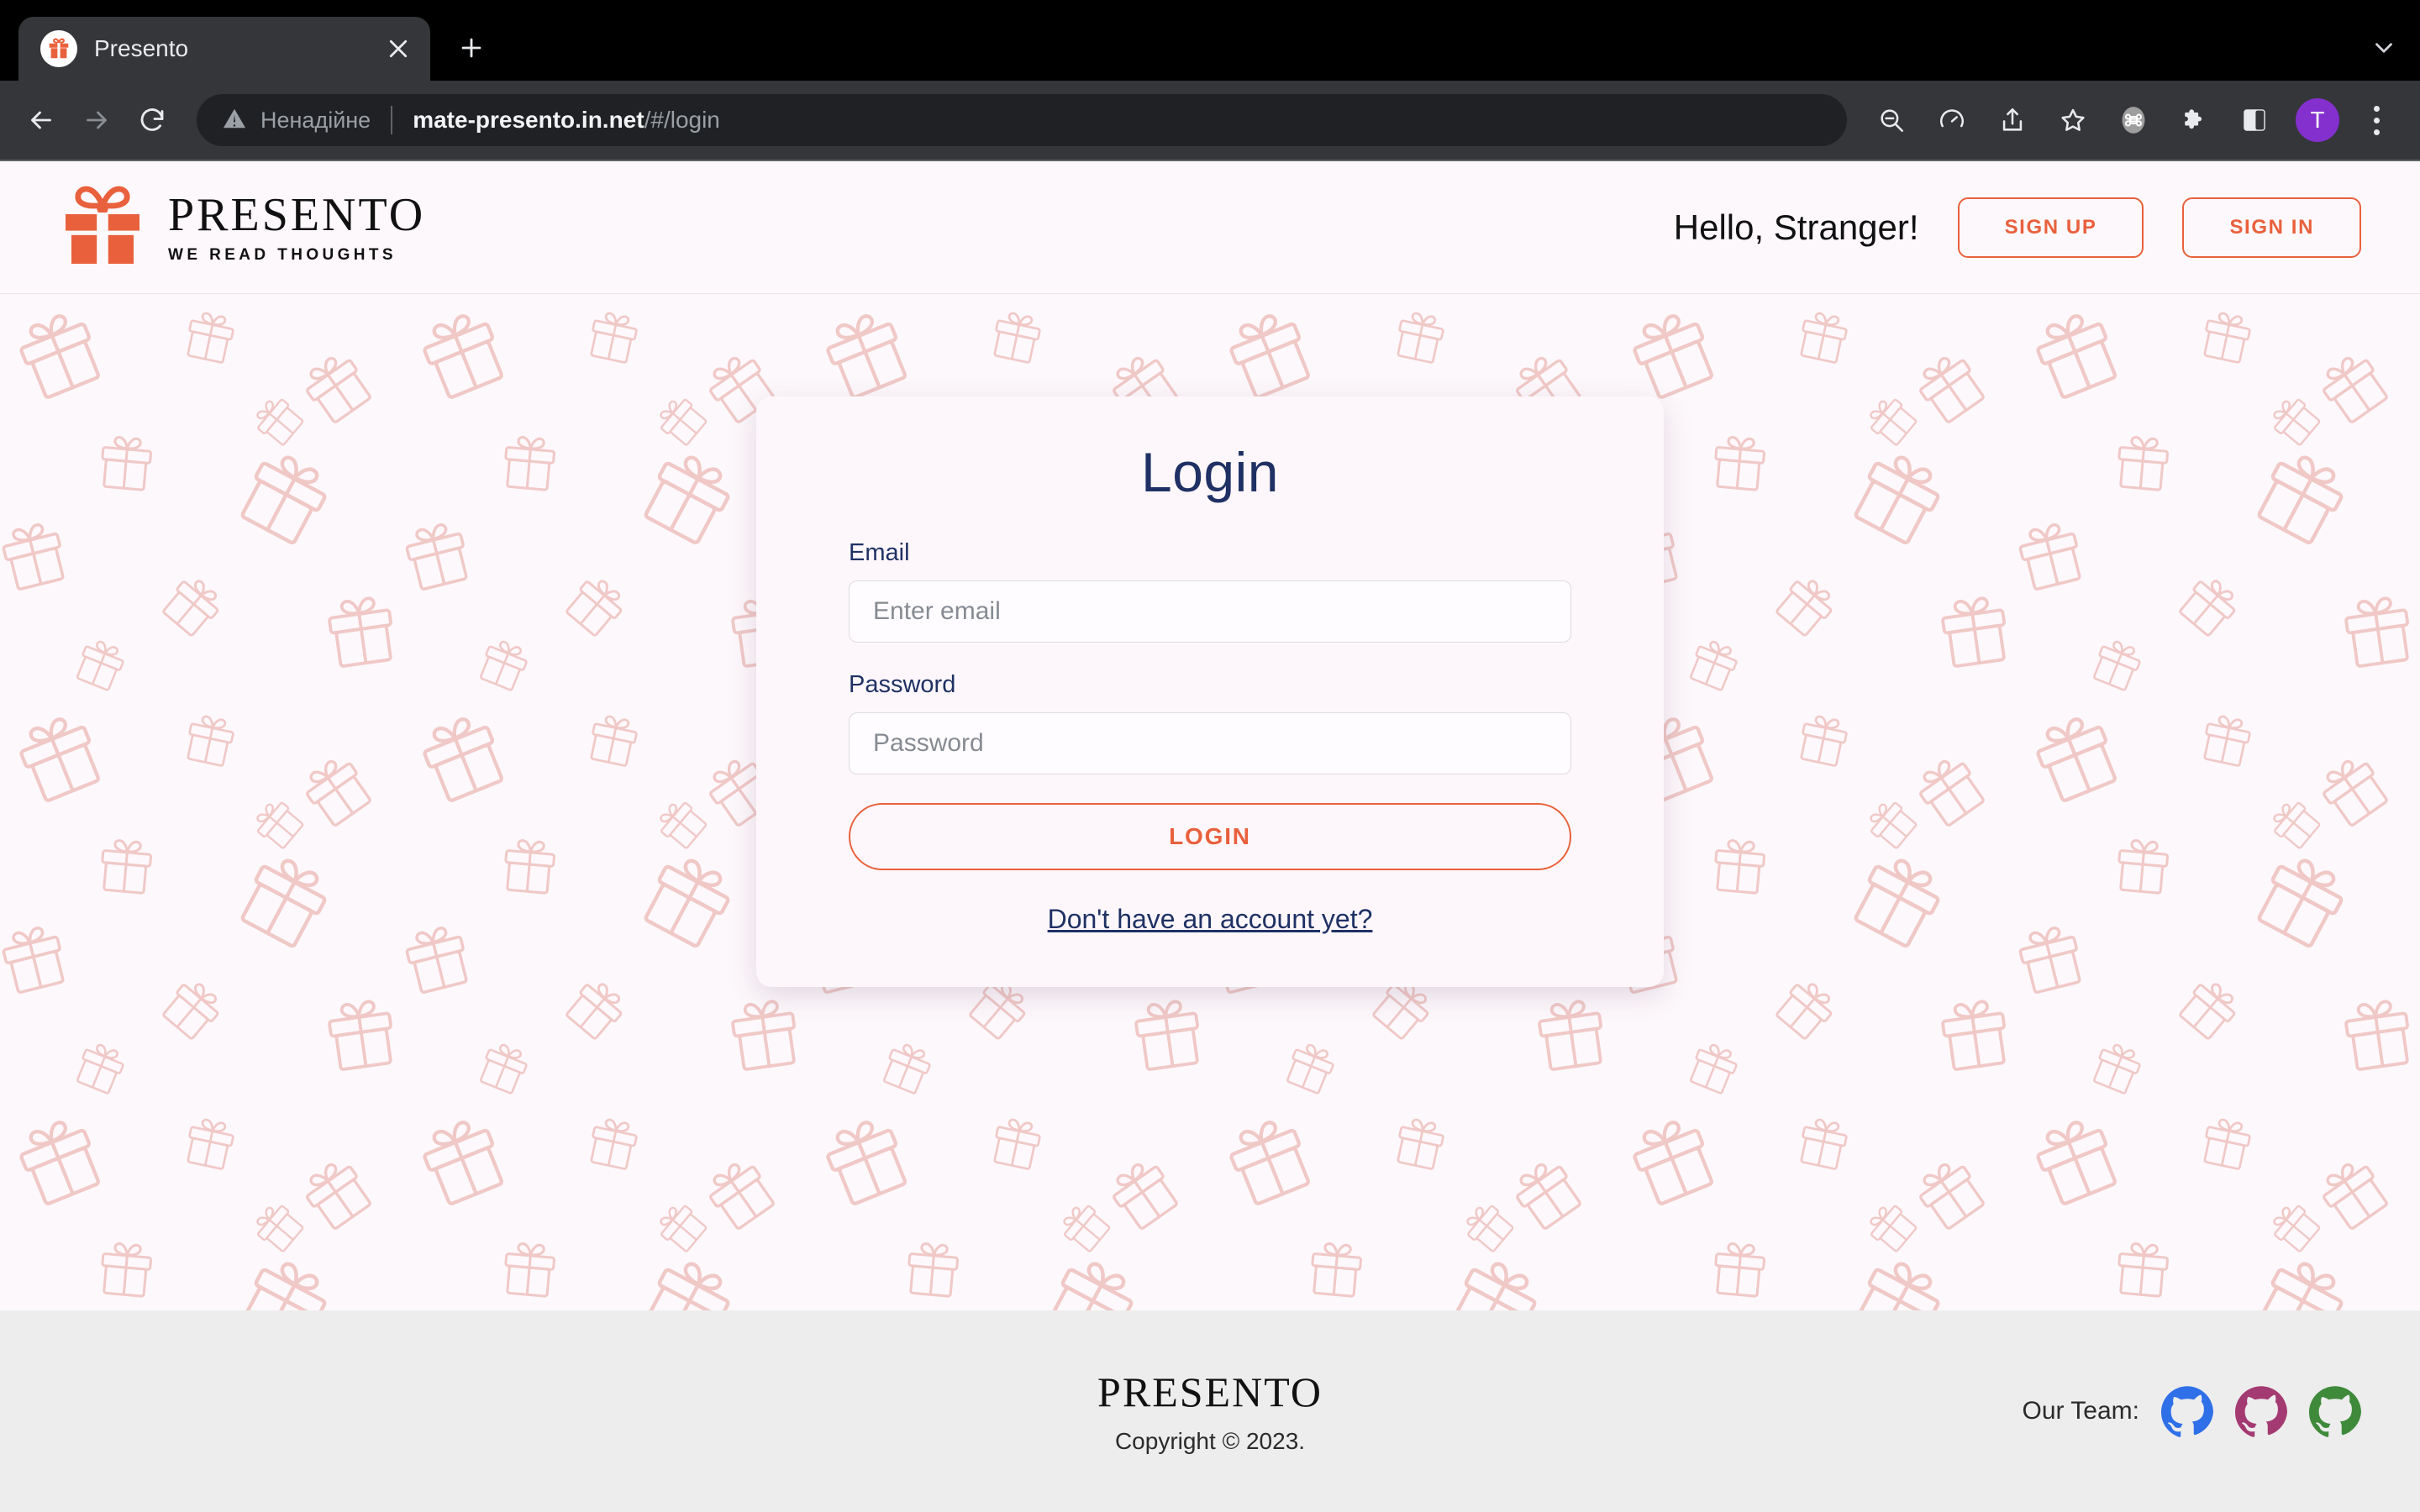  I want to click on new-tab-button, so click(471, 48).